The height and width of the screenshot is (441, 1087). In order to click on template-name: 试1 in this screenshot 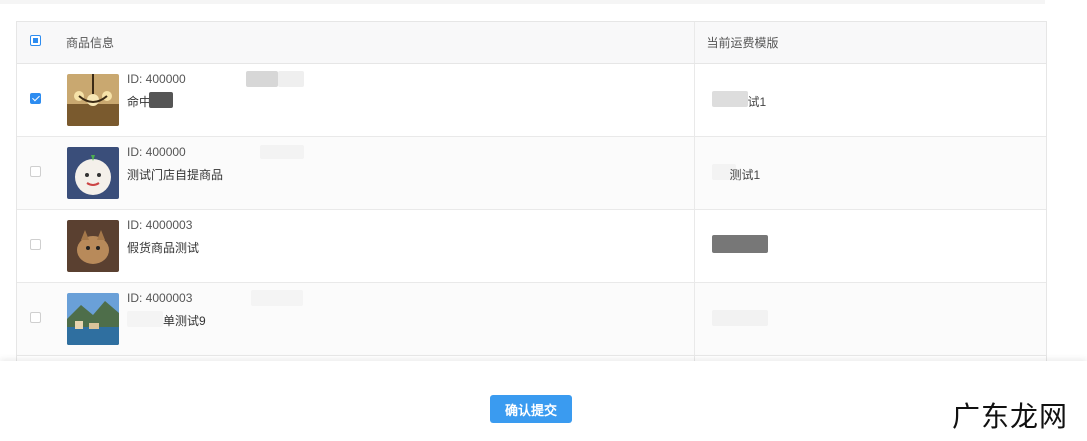, I will do `click(757, 101)`.